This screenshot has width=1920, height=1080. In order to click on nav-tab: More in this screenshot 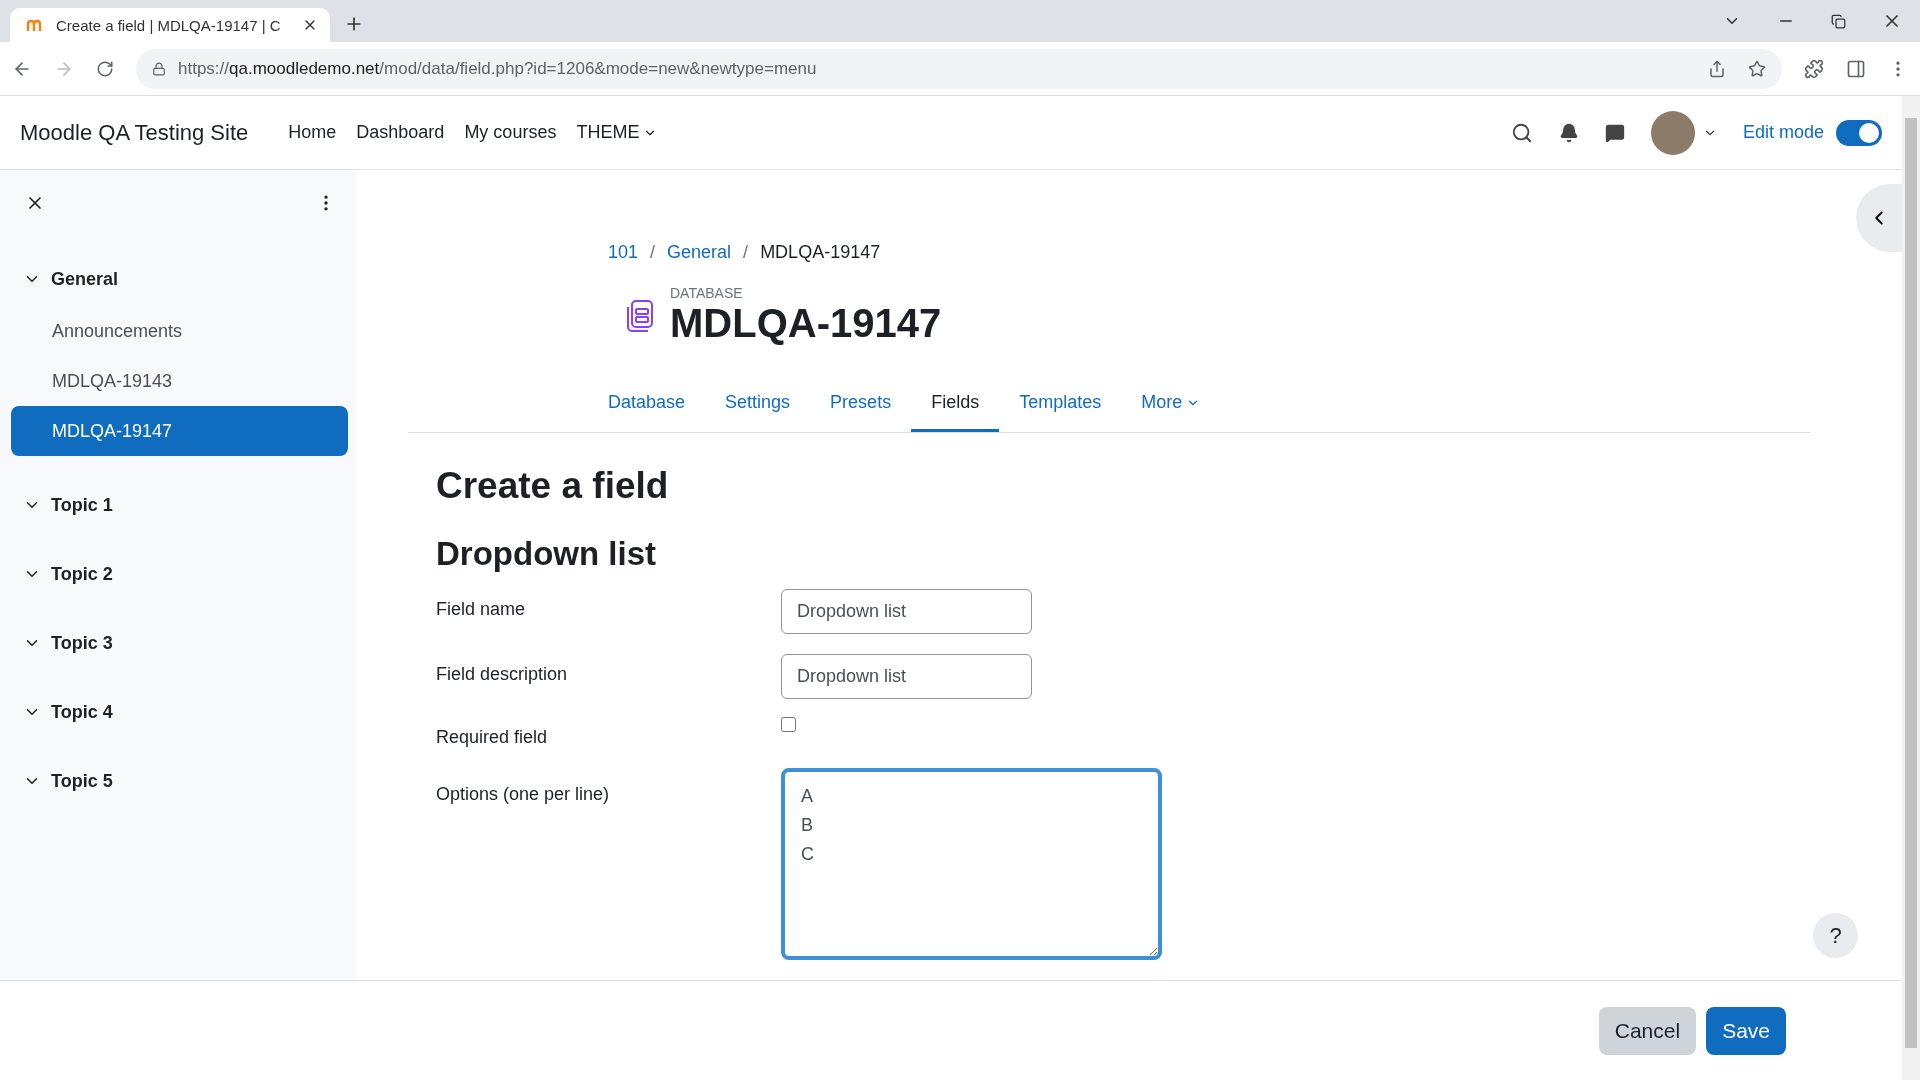, I will do `click(1171, 404)`.